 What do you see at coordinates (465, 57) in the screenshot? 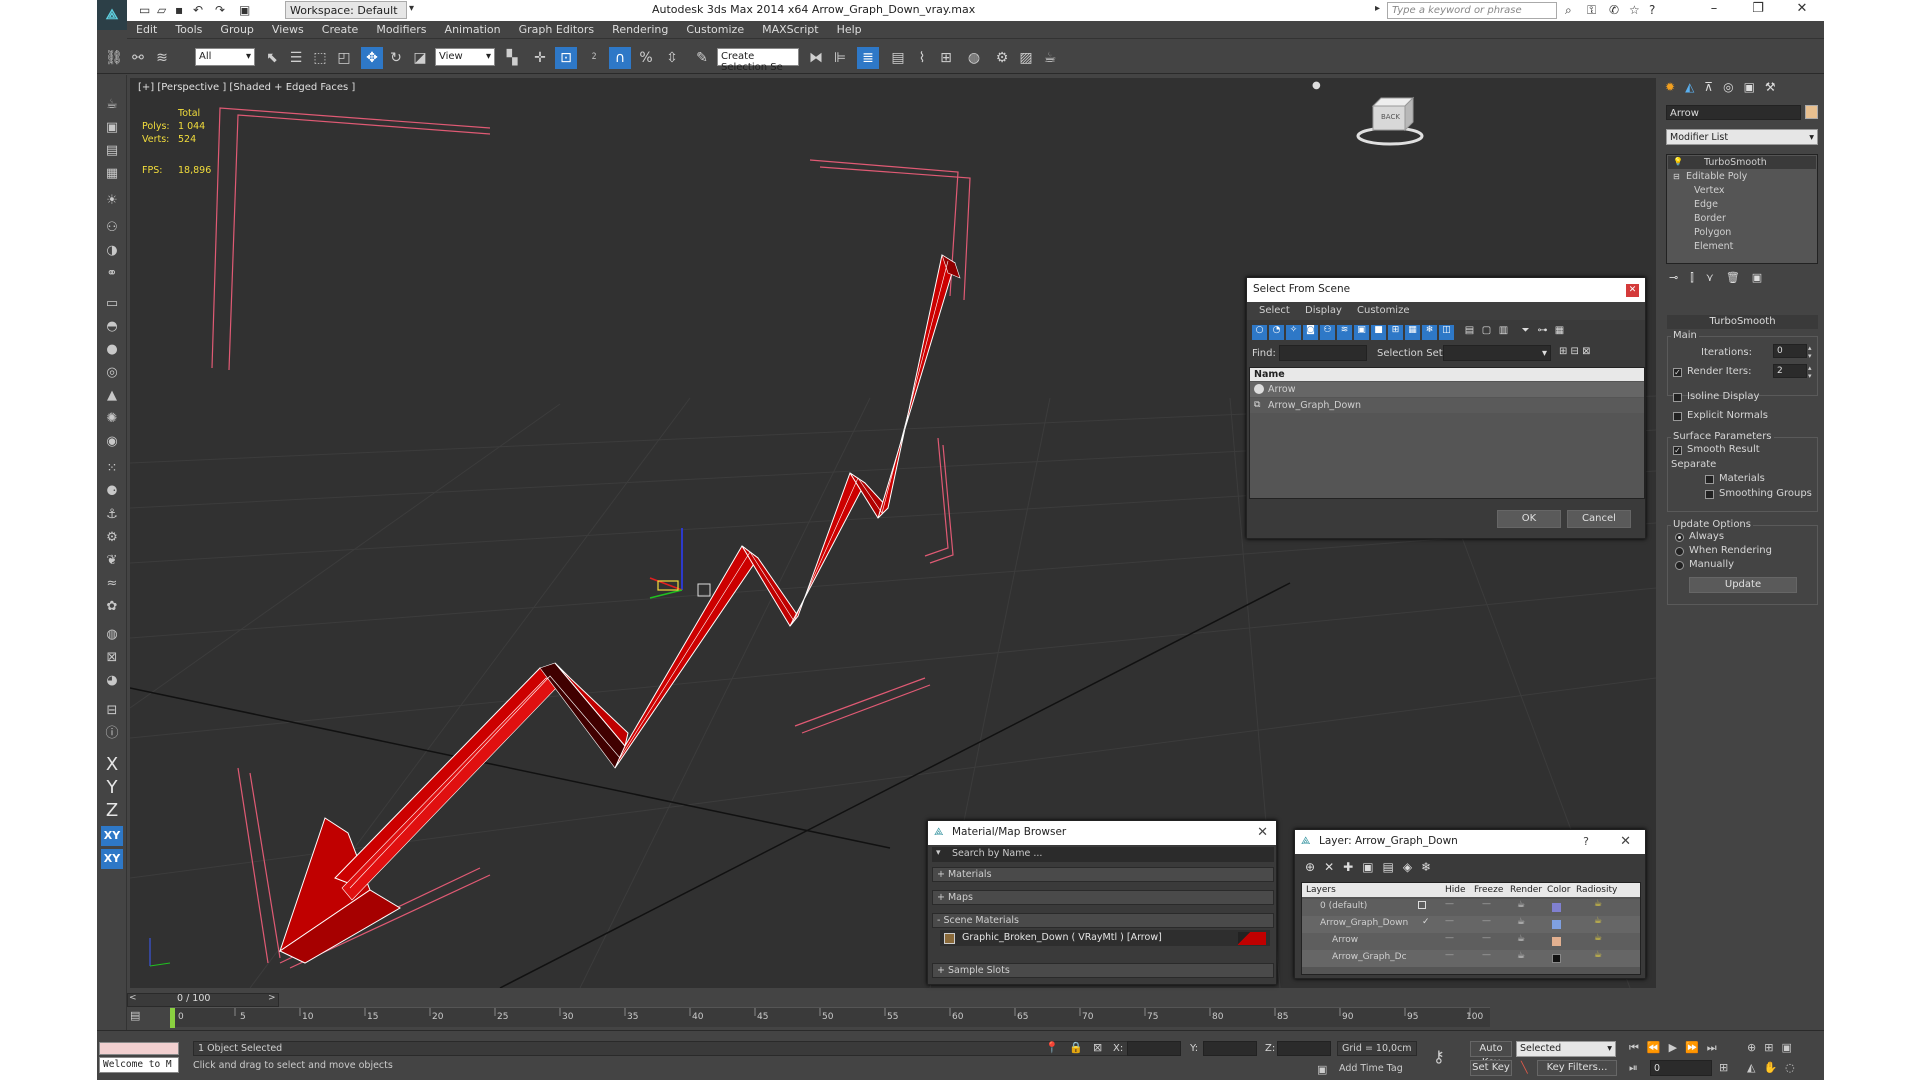
I see `reference-coordinate-dropdown: View ▾` at bounding box center [465, 57].